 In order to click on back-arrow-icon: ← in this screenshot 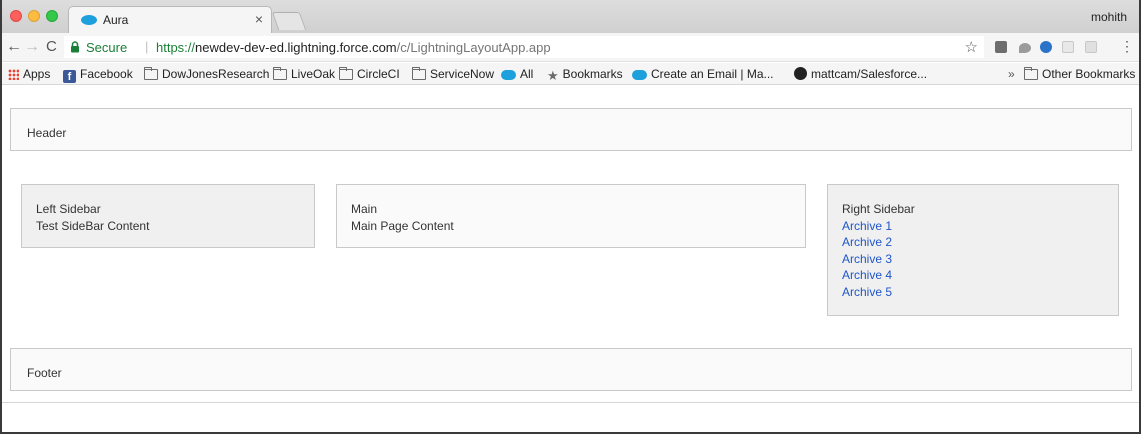, I will do `click(14, 47)`.